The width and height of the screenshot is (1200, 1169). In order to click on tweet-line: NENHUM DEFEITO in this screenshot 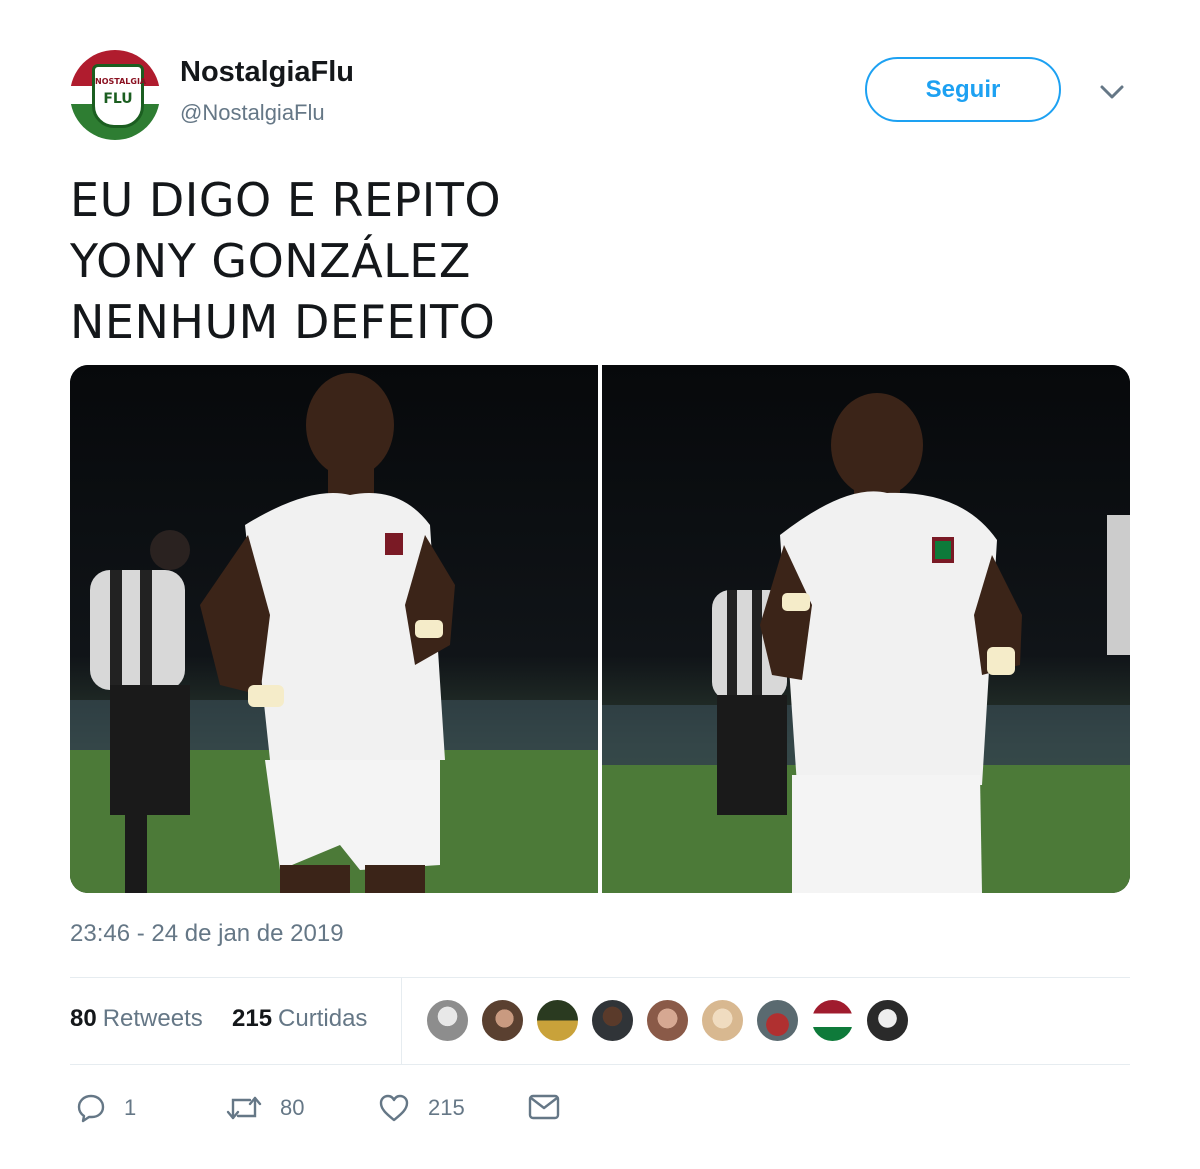, I will do `click(283, 322)`.